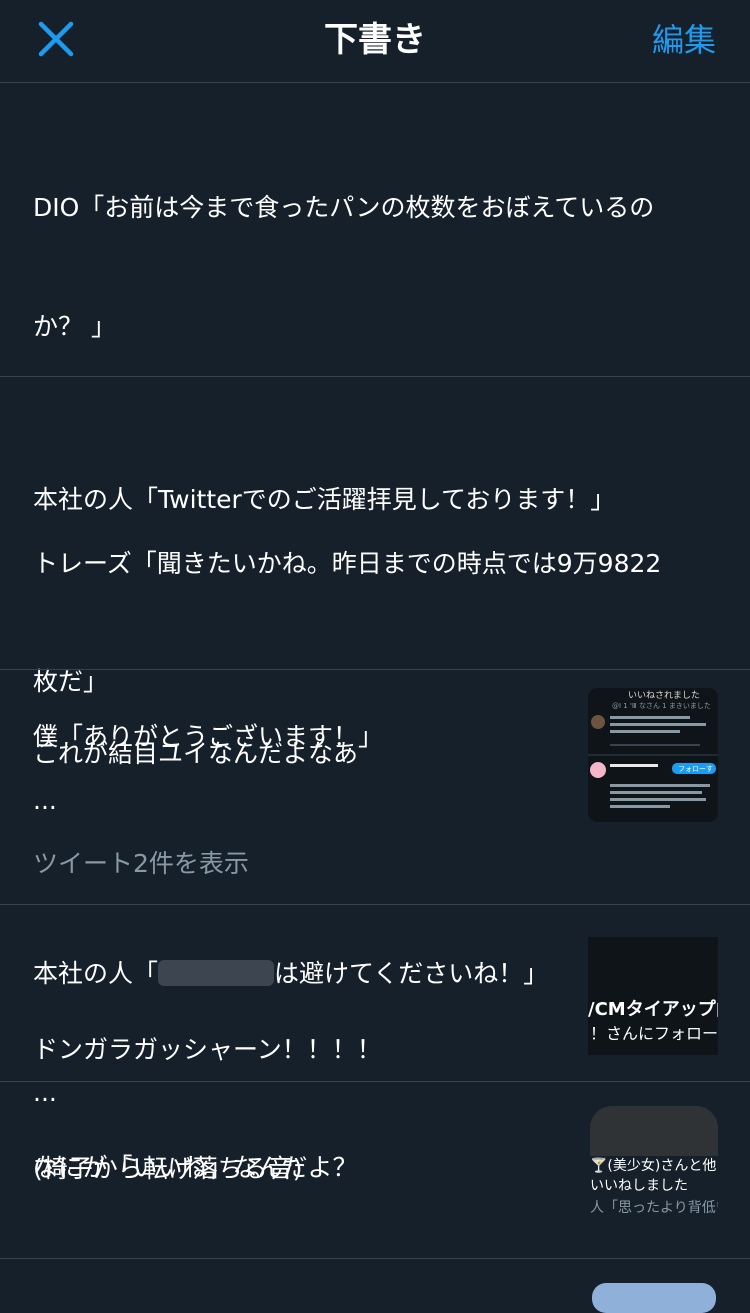 Image resolution: width=750 pixels, height=1313 pixels. I want to click on navigation-bar: 下書き 編集, so click(375, 41).